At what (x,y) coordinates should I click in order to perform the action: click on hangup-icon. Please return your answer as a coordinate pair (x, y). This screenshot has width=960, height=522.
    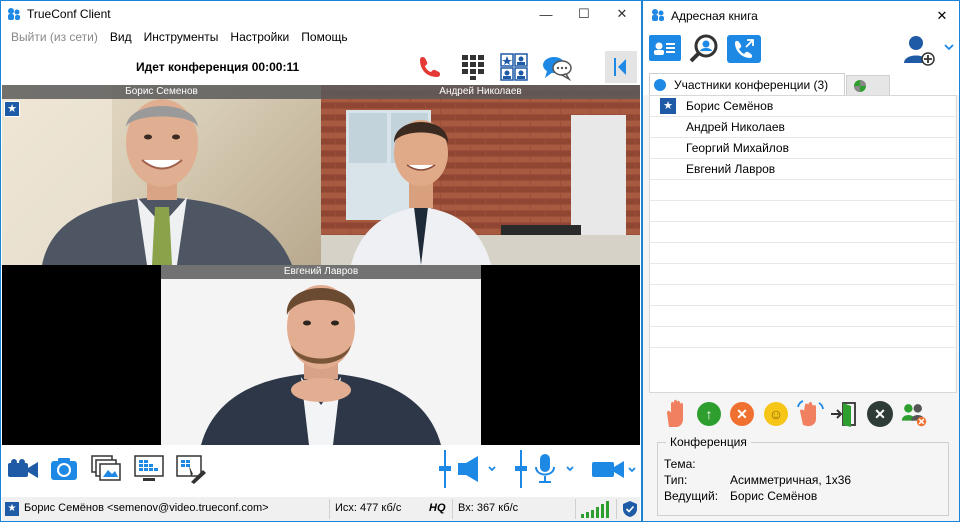
    Looking at the image, I should click on (429, 67).